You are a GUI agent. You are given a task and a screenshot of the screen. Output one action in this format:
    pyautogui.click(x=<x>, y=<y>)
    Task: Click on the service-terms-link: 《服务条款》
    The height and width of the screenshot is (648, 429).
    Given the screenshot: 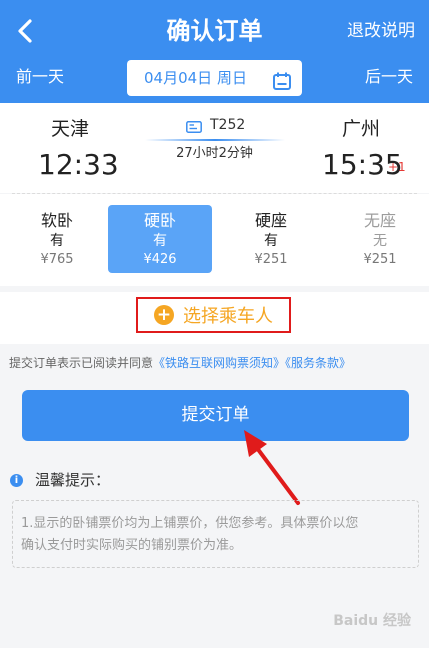 What is the action you would take?
    pyautogui.click(x=318, y=363)
    